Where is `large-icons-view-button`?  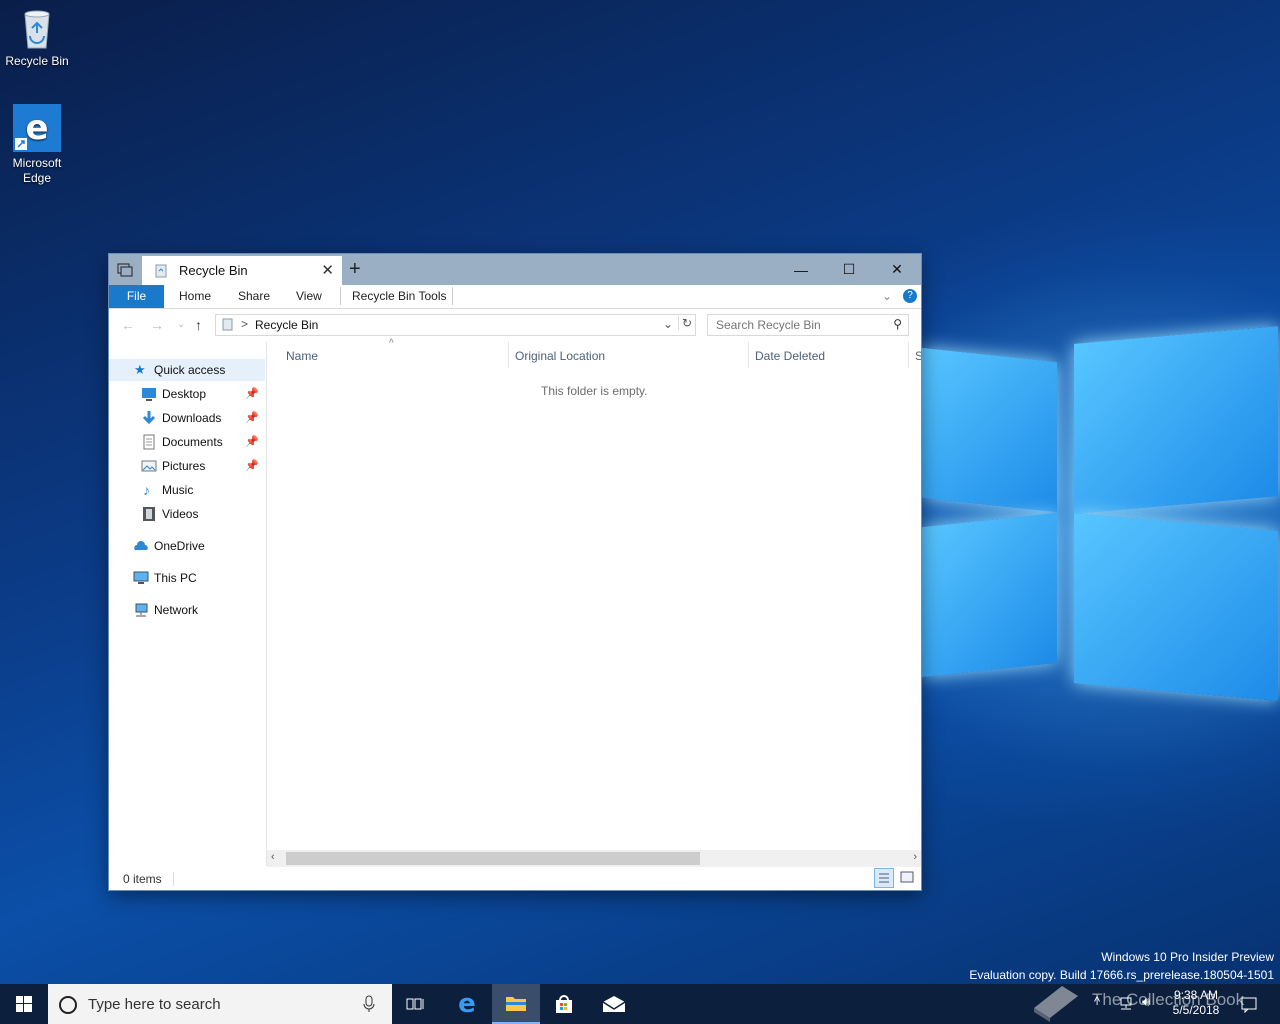 large-icons-view-button is located at coordinates (908, 878).